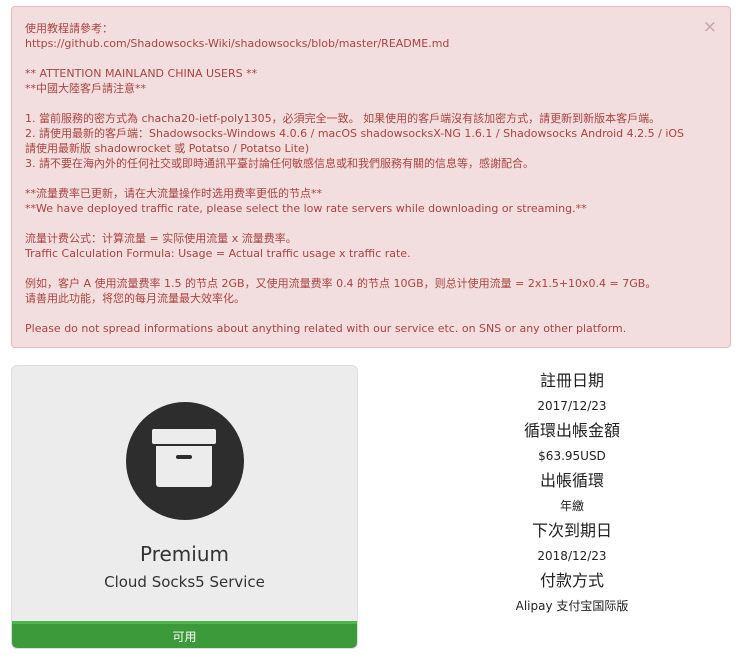  Describe the element at coordinates (135, 298) in the screenshot. I see `alert-line: 请善用此功能，将您的每月流量最大效率化。` at that location.